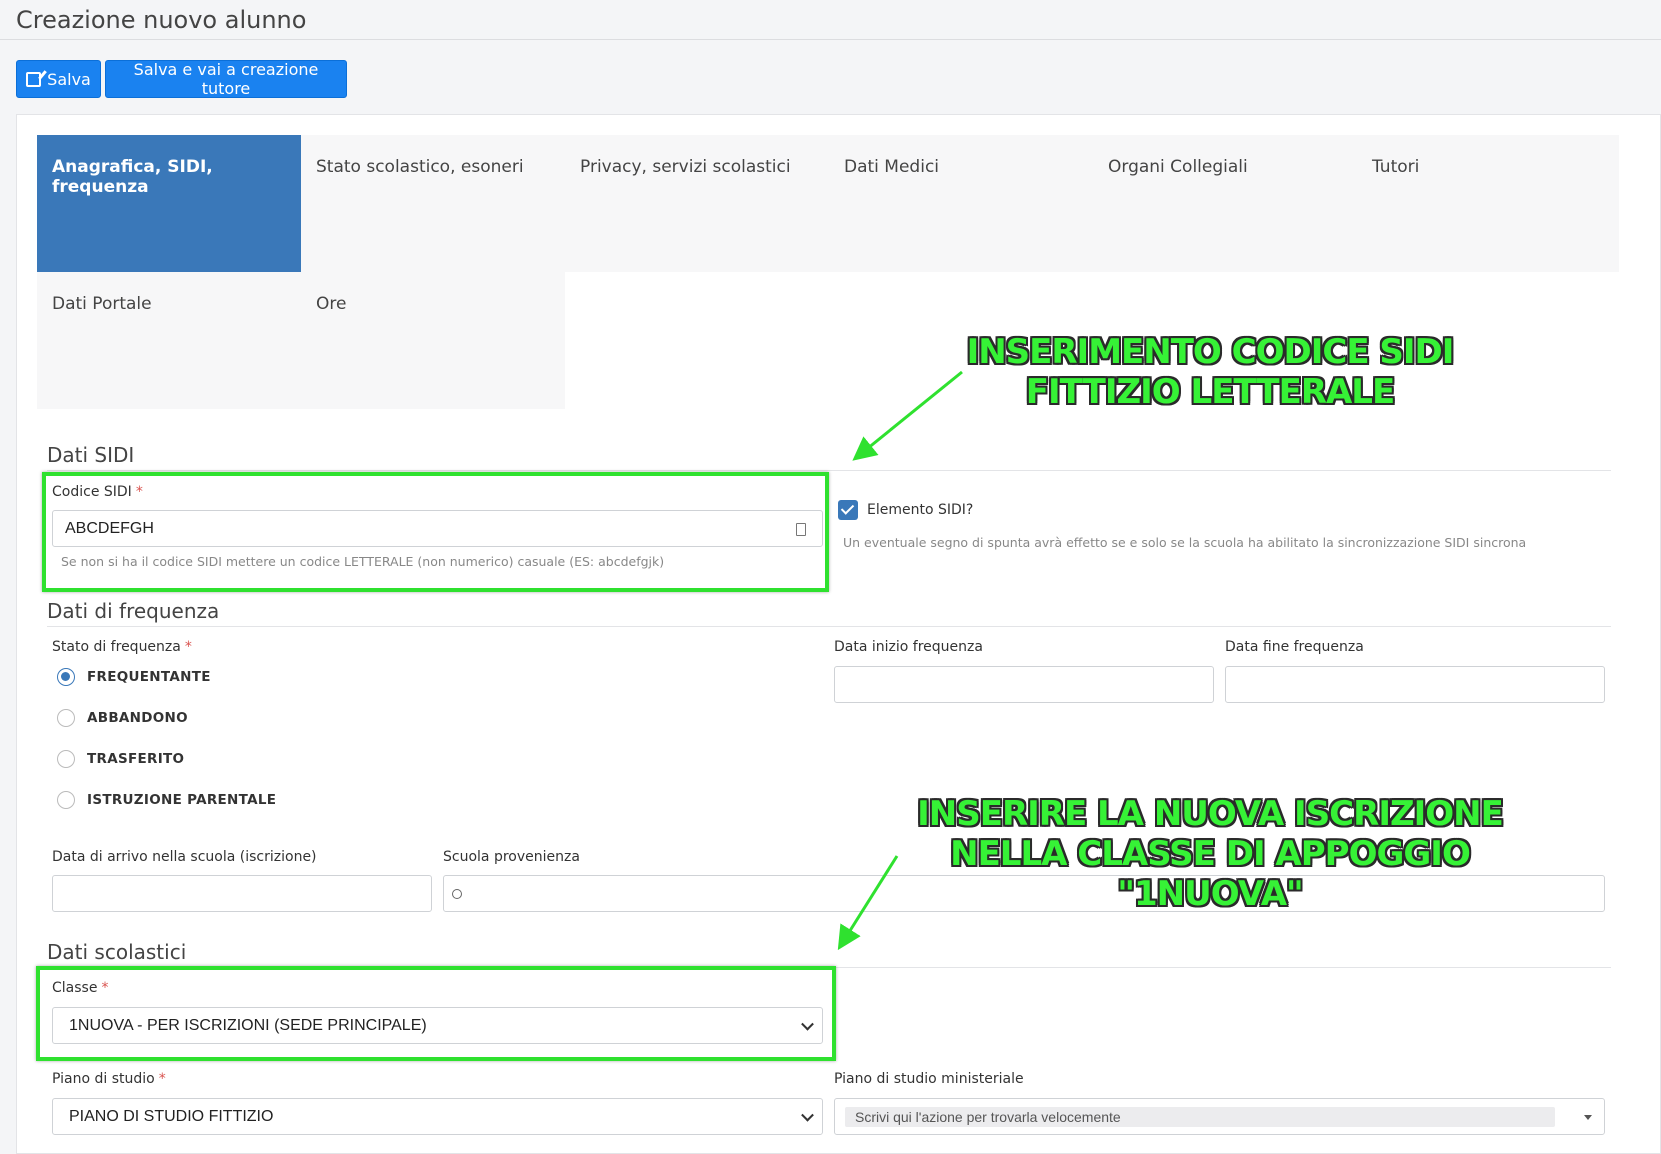 The width and height of the screenshot is (1661, 1154). What do you see at coordinates (437, 528) in the screenshot?
I see `codice-sidi-input: ABCDEFGH` at bounding box center [437, 528].